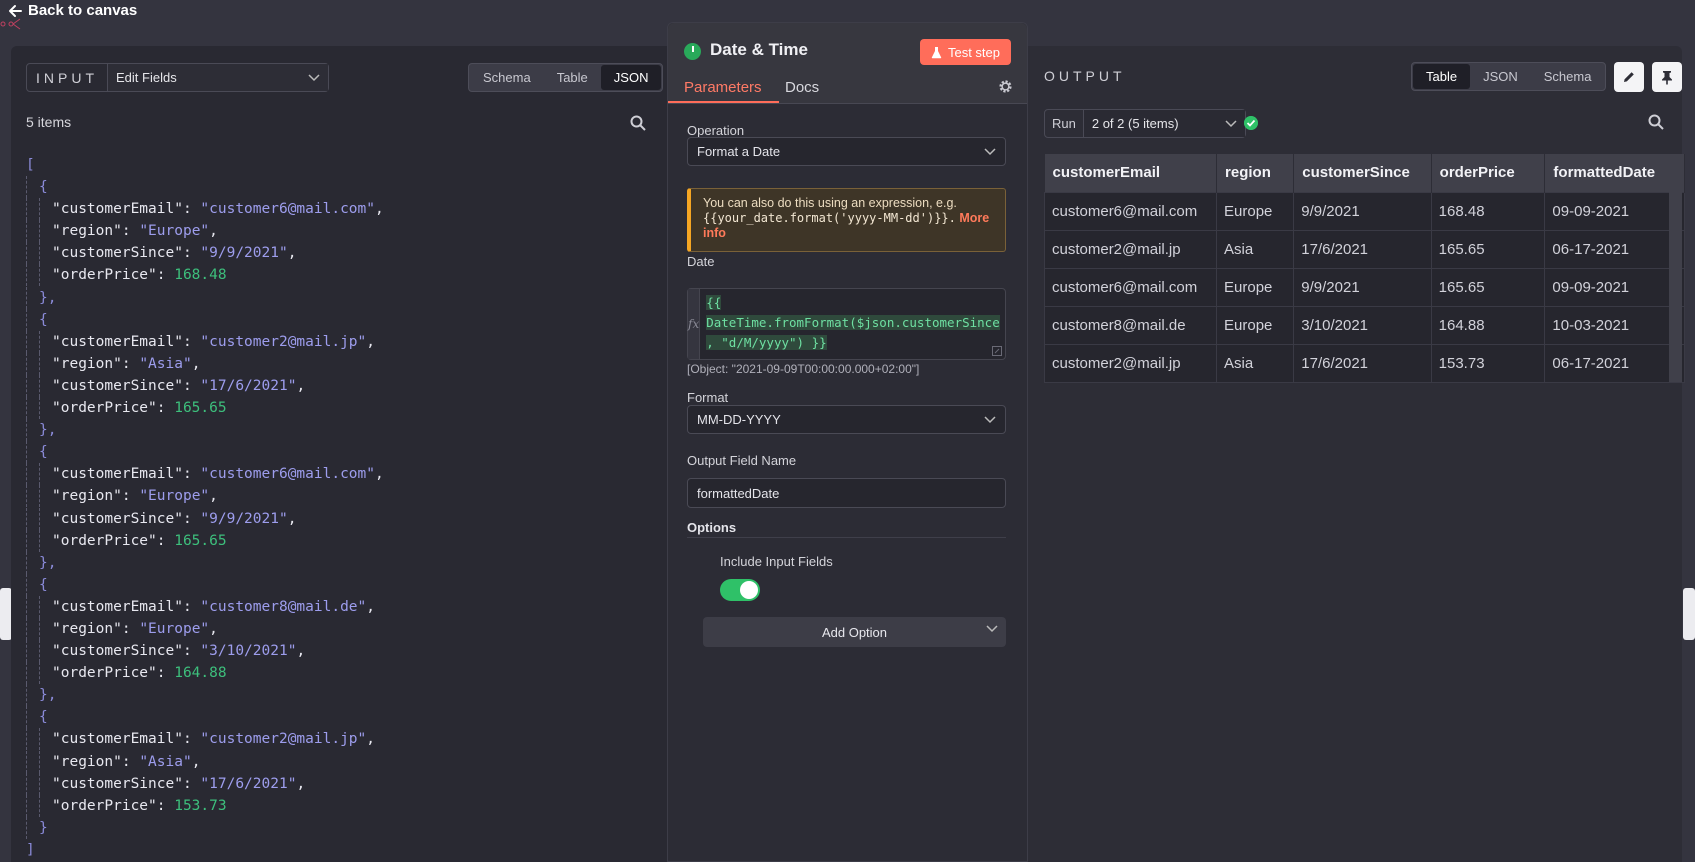 The width and height of the screenshot is (1695, 862). What do you see at coordinates (723, 87) in the screenshot?
I see `tab-parameters: Parameters` at bounding box center [723, 87].